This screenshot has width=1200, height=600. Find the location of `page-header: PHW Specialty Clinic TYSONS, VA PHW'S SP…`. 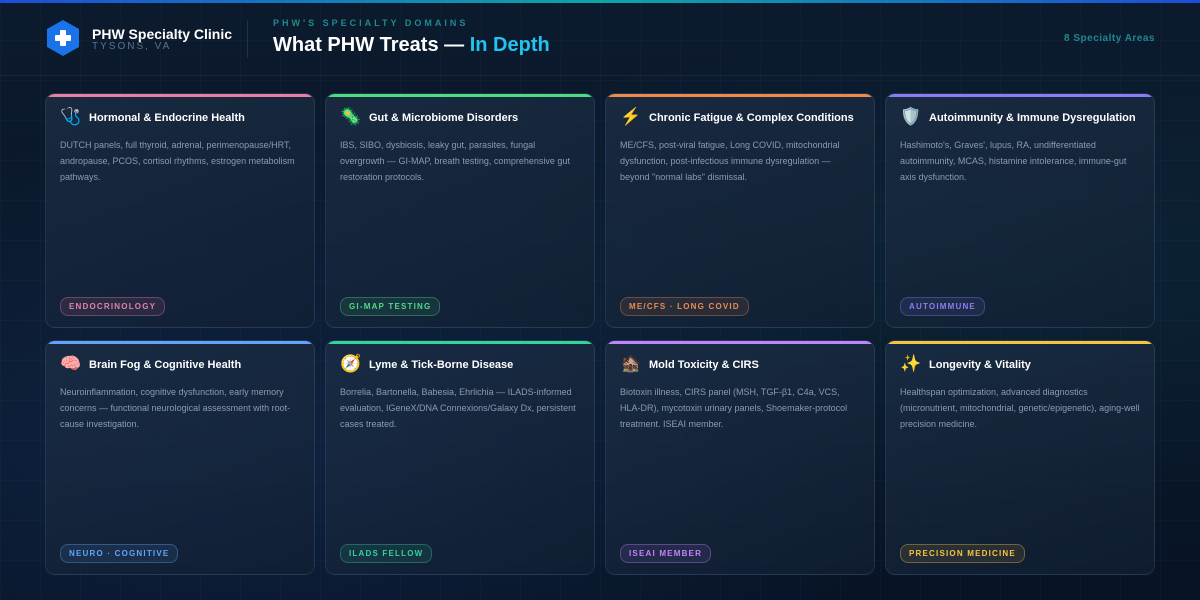

page-header: PHW Specialty Clinic TYSONS, VA PHW'S SP… is located at coordinates (600, 39).